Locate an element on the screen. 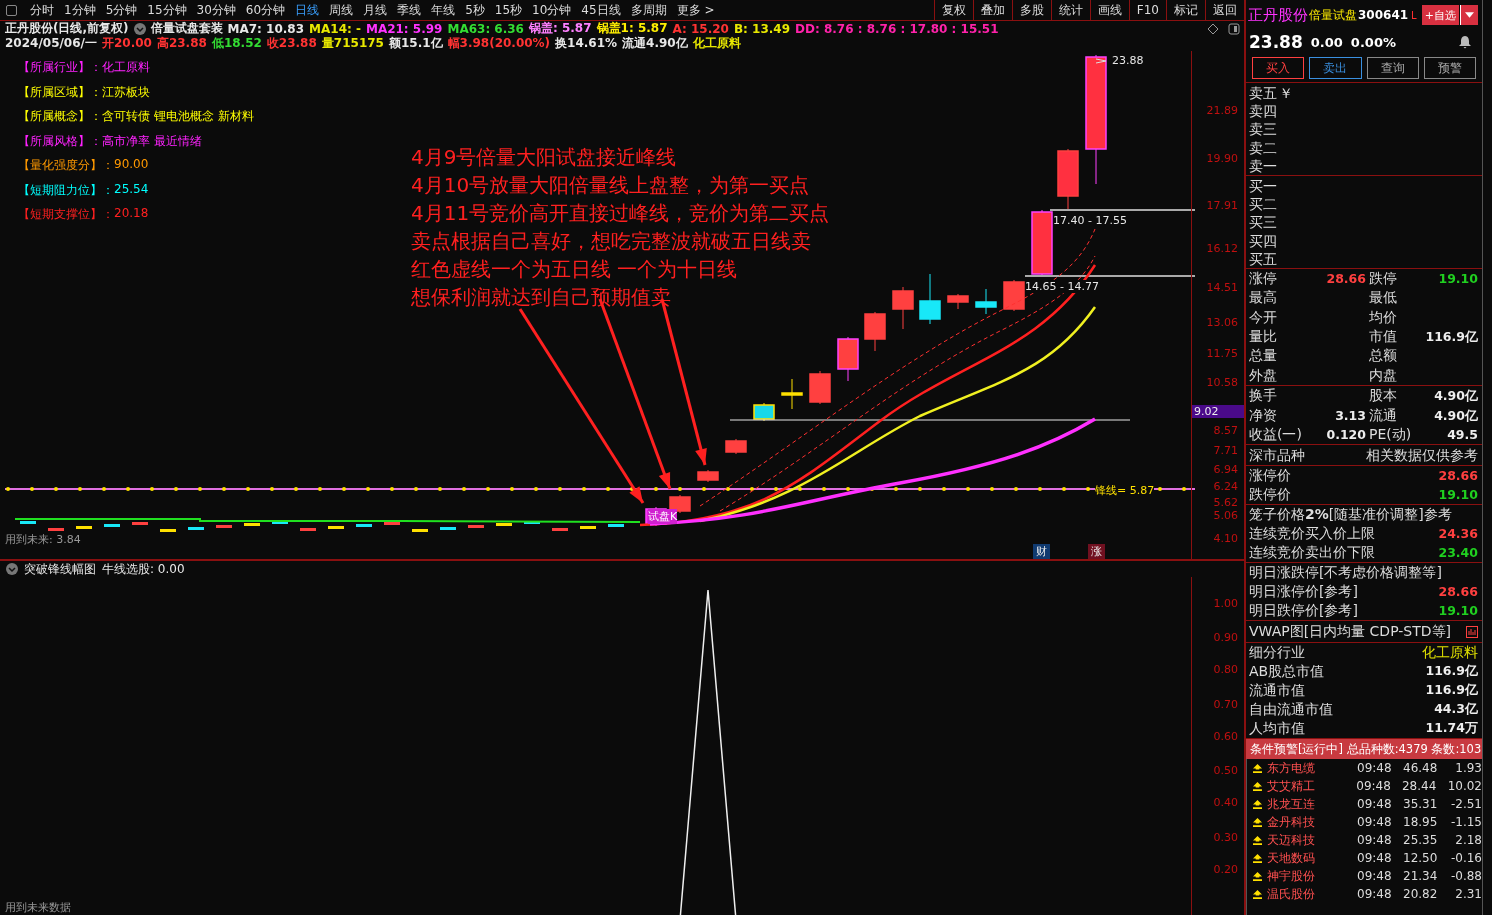  toolbar-button: 复权 is located at coordinates (953, 10).